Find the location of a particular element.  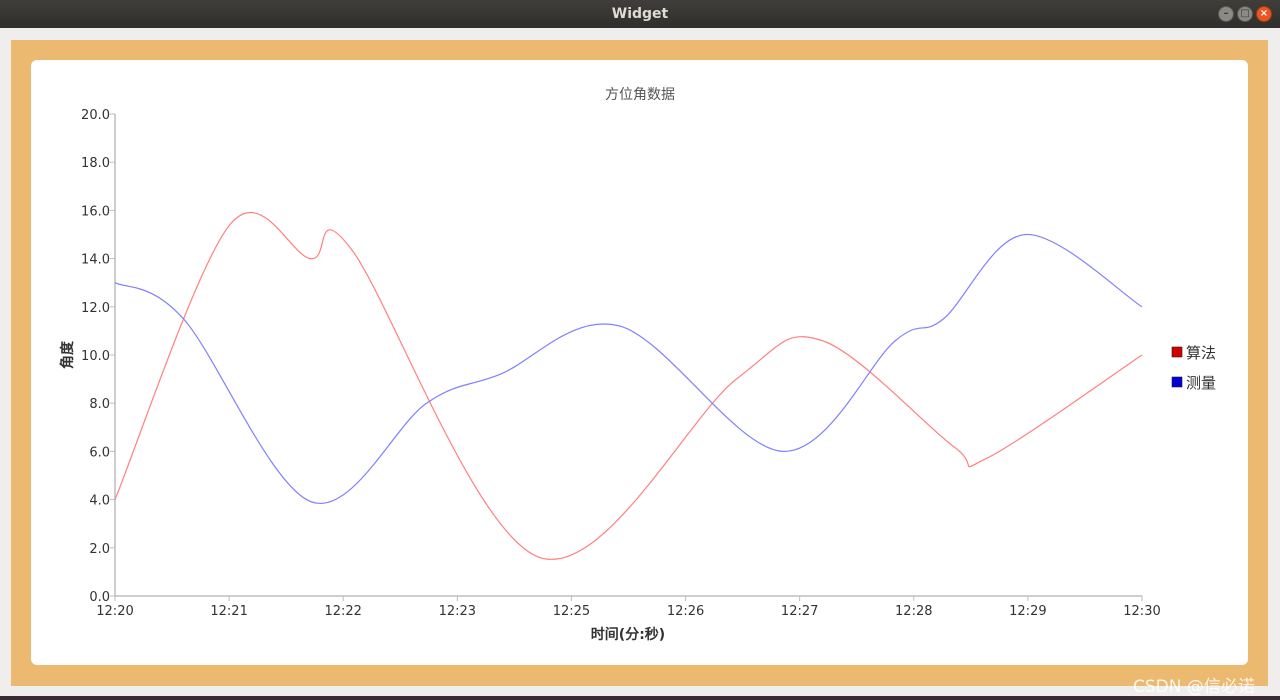

y-tick-label: 10.0 is located at coordinates (95, 356).